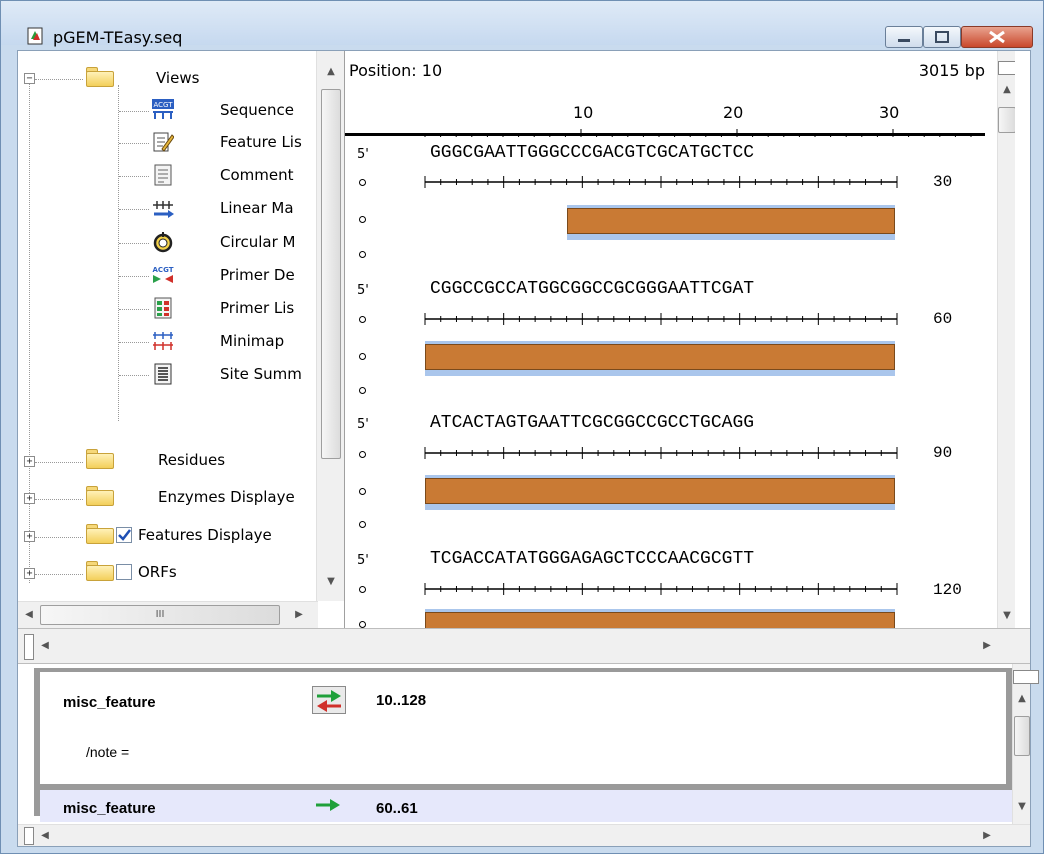  I want to click on sequence-horizontal-scrollbar: ◀ ▶, so click(524, 646).